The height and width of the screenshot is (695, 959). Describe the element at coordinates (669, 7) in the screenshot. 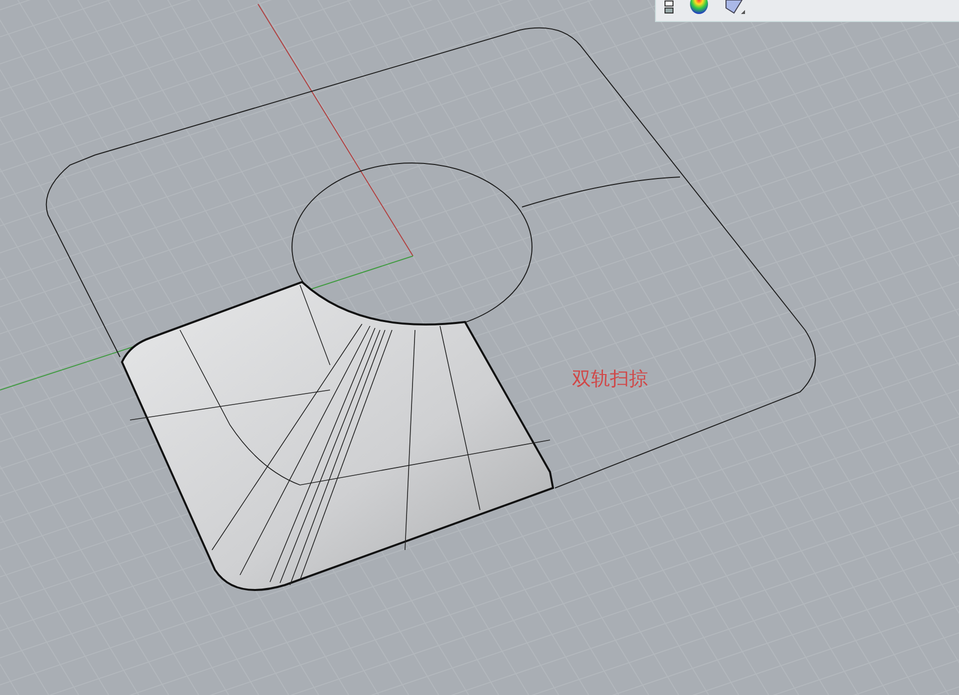

I see `window-icon` at that location.